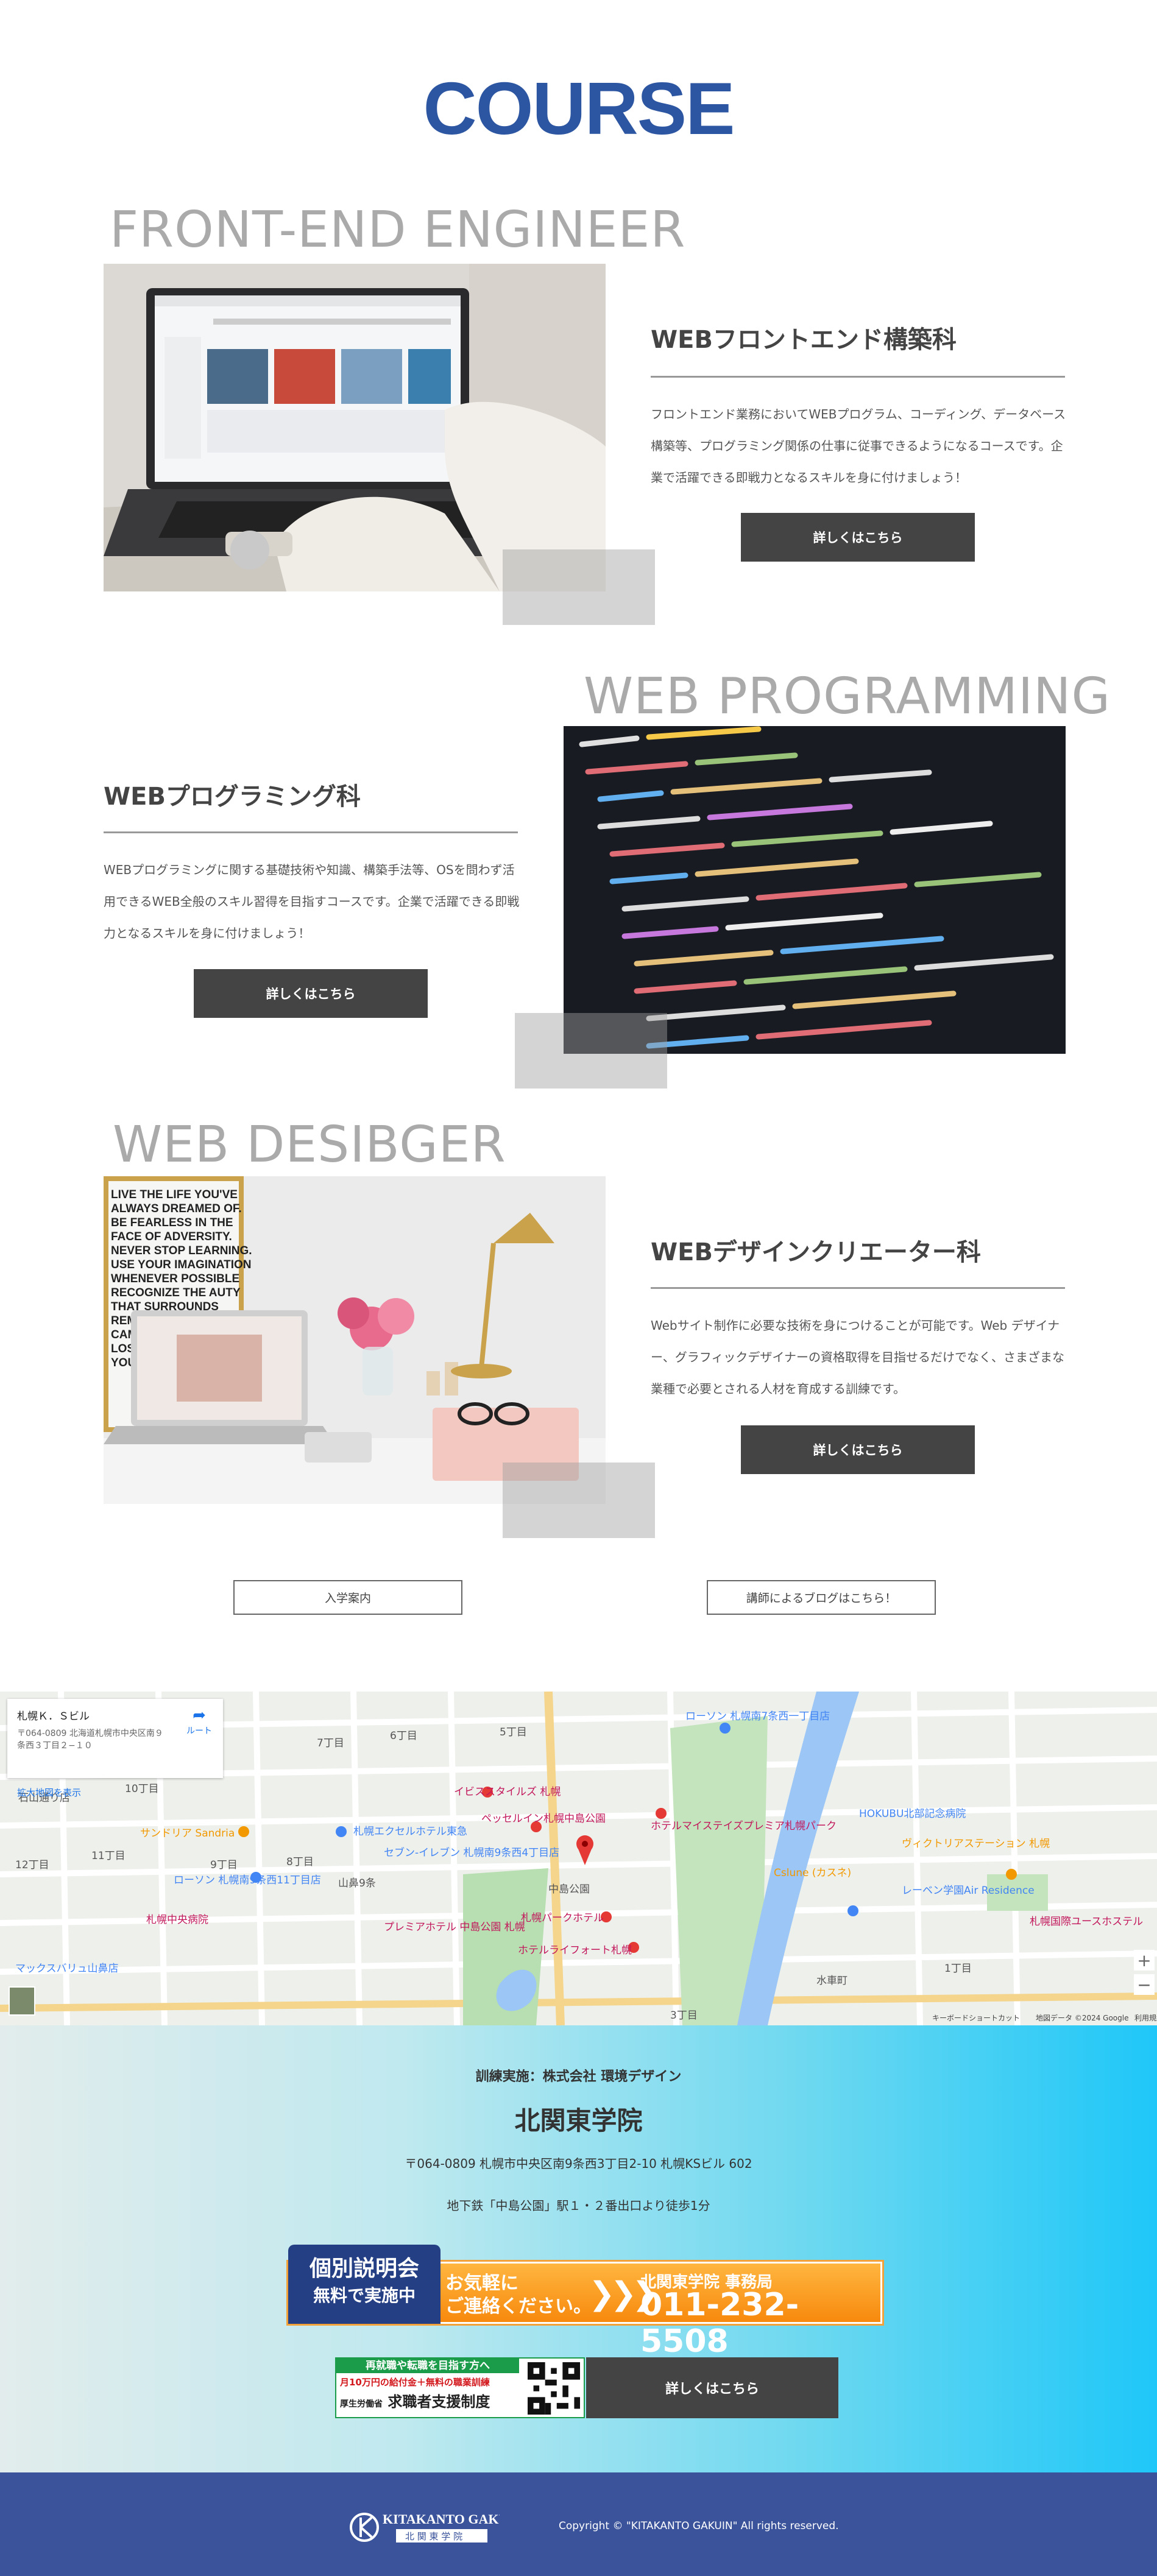  What do you see at coordinates (357, 1883) in the screenshot?
I see `map-label: 山鼻9条` at bounding box center [357, 1883].